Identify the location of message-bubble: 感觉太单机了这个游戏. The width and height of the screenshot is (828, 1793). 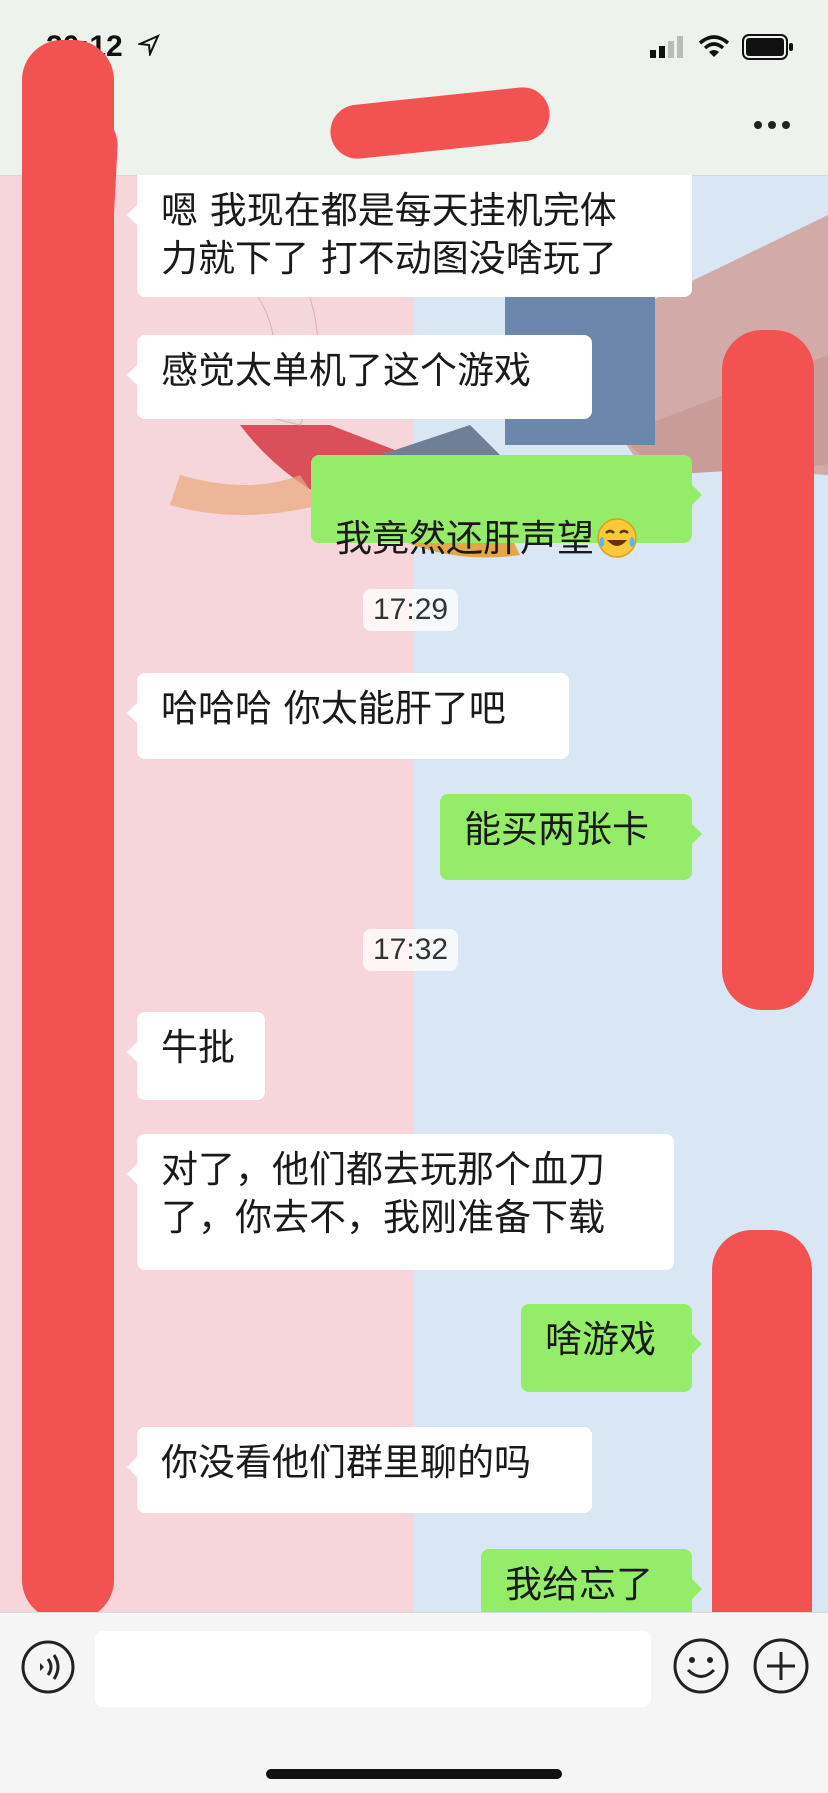
(359, 377).